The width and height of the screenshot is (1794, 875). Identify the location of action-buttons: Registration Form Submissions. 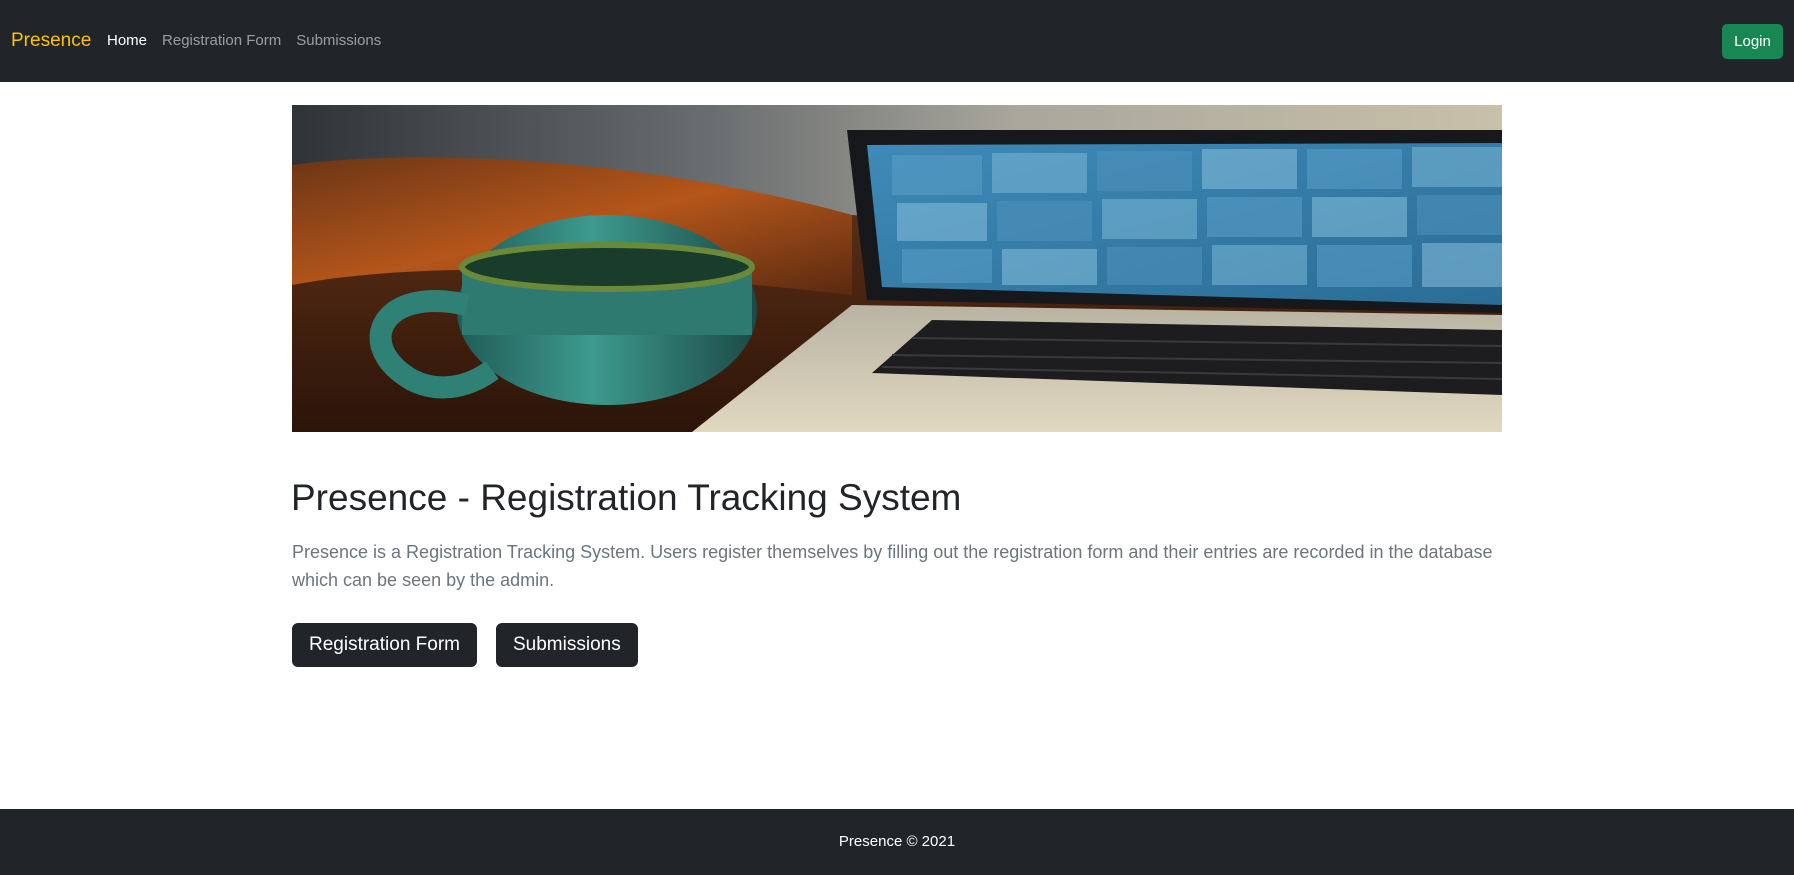
(465, 645).